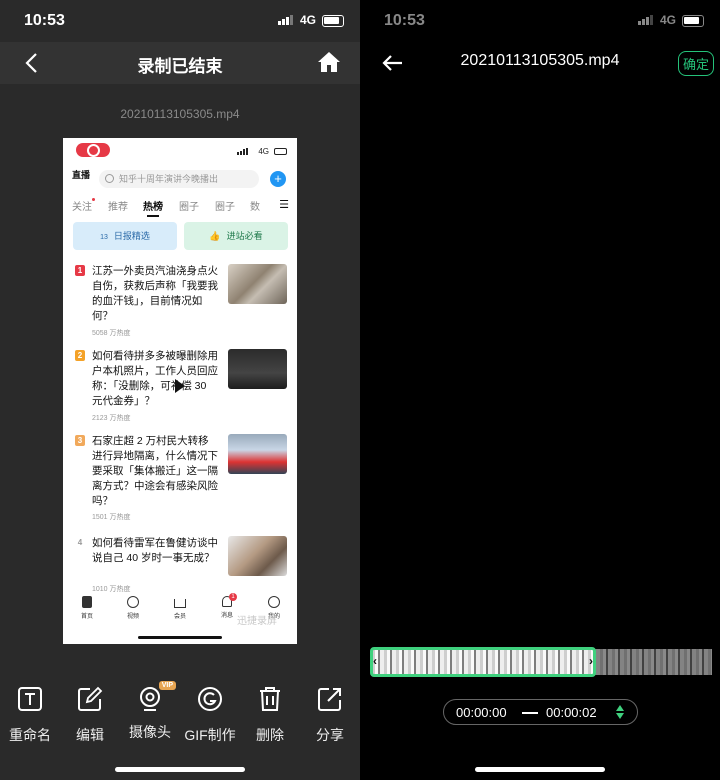 This screenshot has height=780, width=720. What do you see at coordinates (392, 63) in the screenshot?
I see `back-arrow-button` at bounding box center [392, 63].